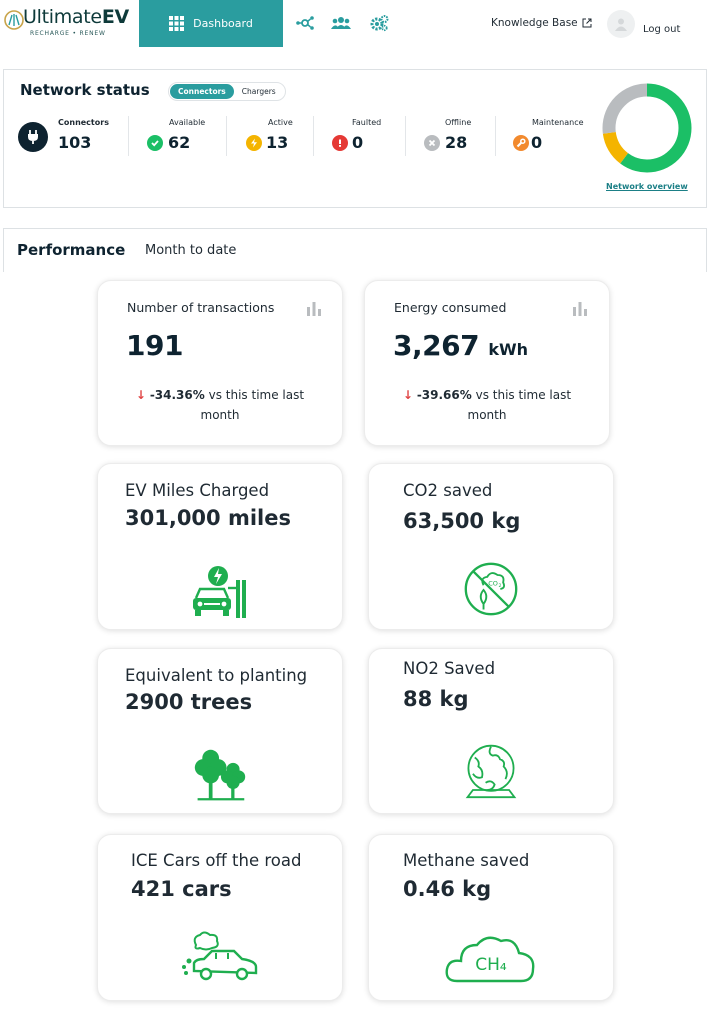 The image size is (708, 1024). What do you see at coordinates (85, 90) in the screenshot?
I see `network-status-title: Network status` at bounding box center [85, 90].